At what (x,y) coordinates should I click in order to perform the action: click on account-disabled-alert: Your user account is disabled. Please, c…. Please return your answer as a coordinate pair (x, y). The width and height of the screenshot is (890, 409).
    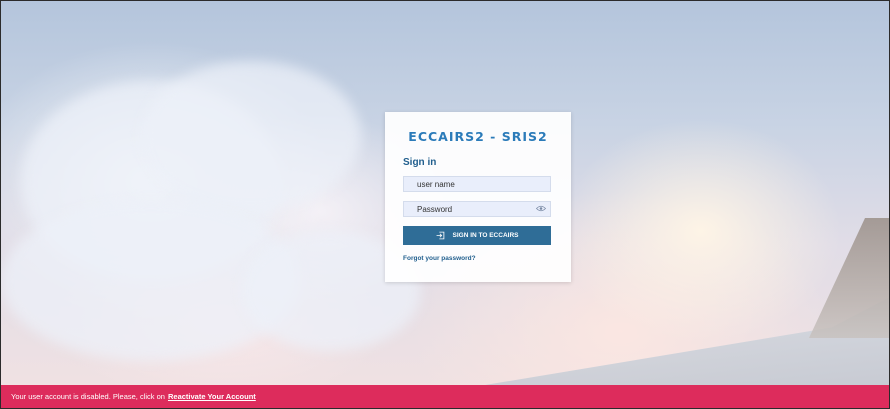
    Looking at the image, I should click on (445, 396).